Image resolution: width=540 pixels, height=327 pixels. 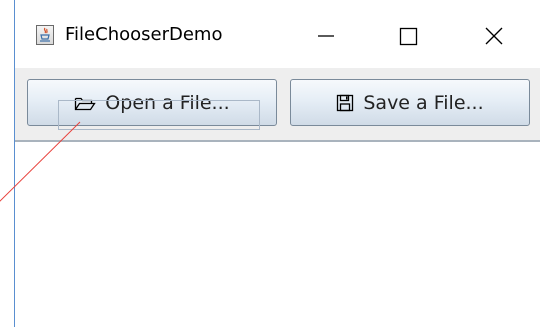 I want to click on minimize-button, so click(x=326, y=34).